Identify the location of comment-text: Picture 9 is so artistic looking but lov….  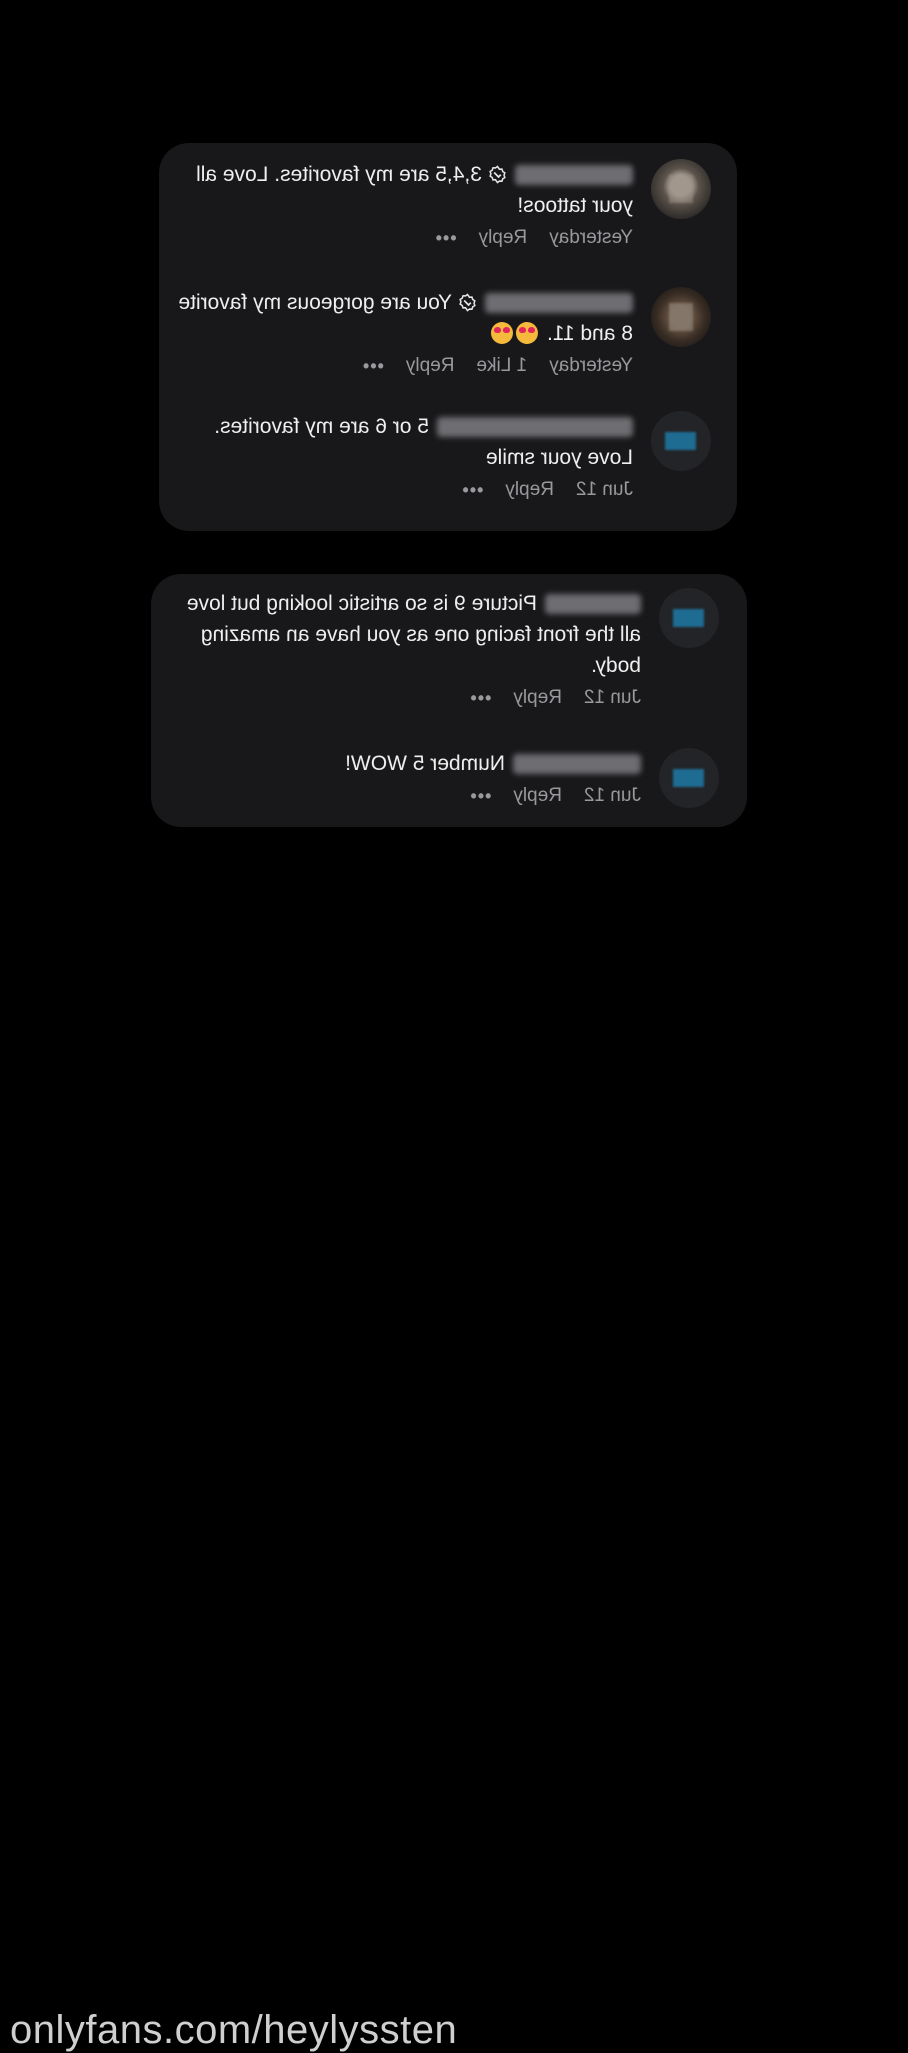
(411, 634).